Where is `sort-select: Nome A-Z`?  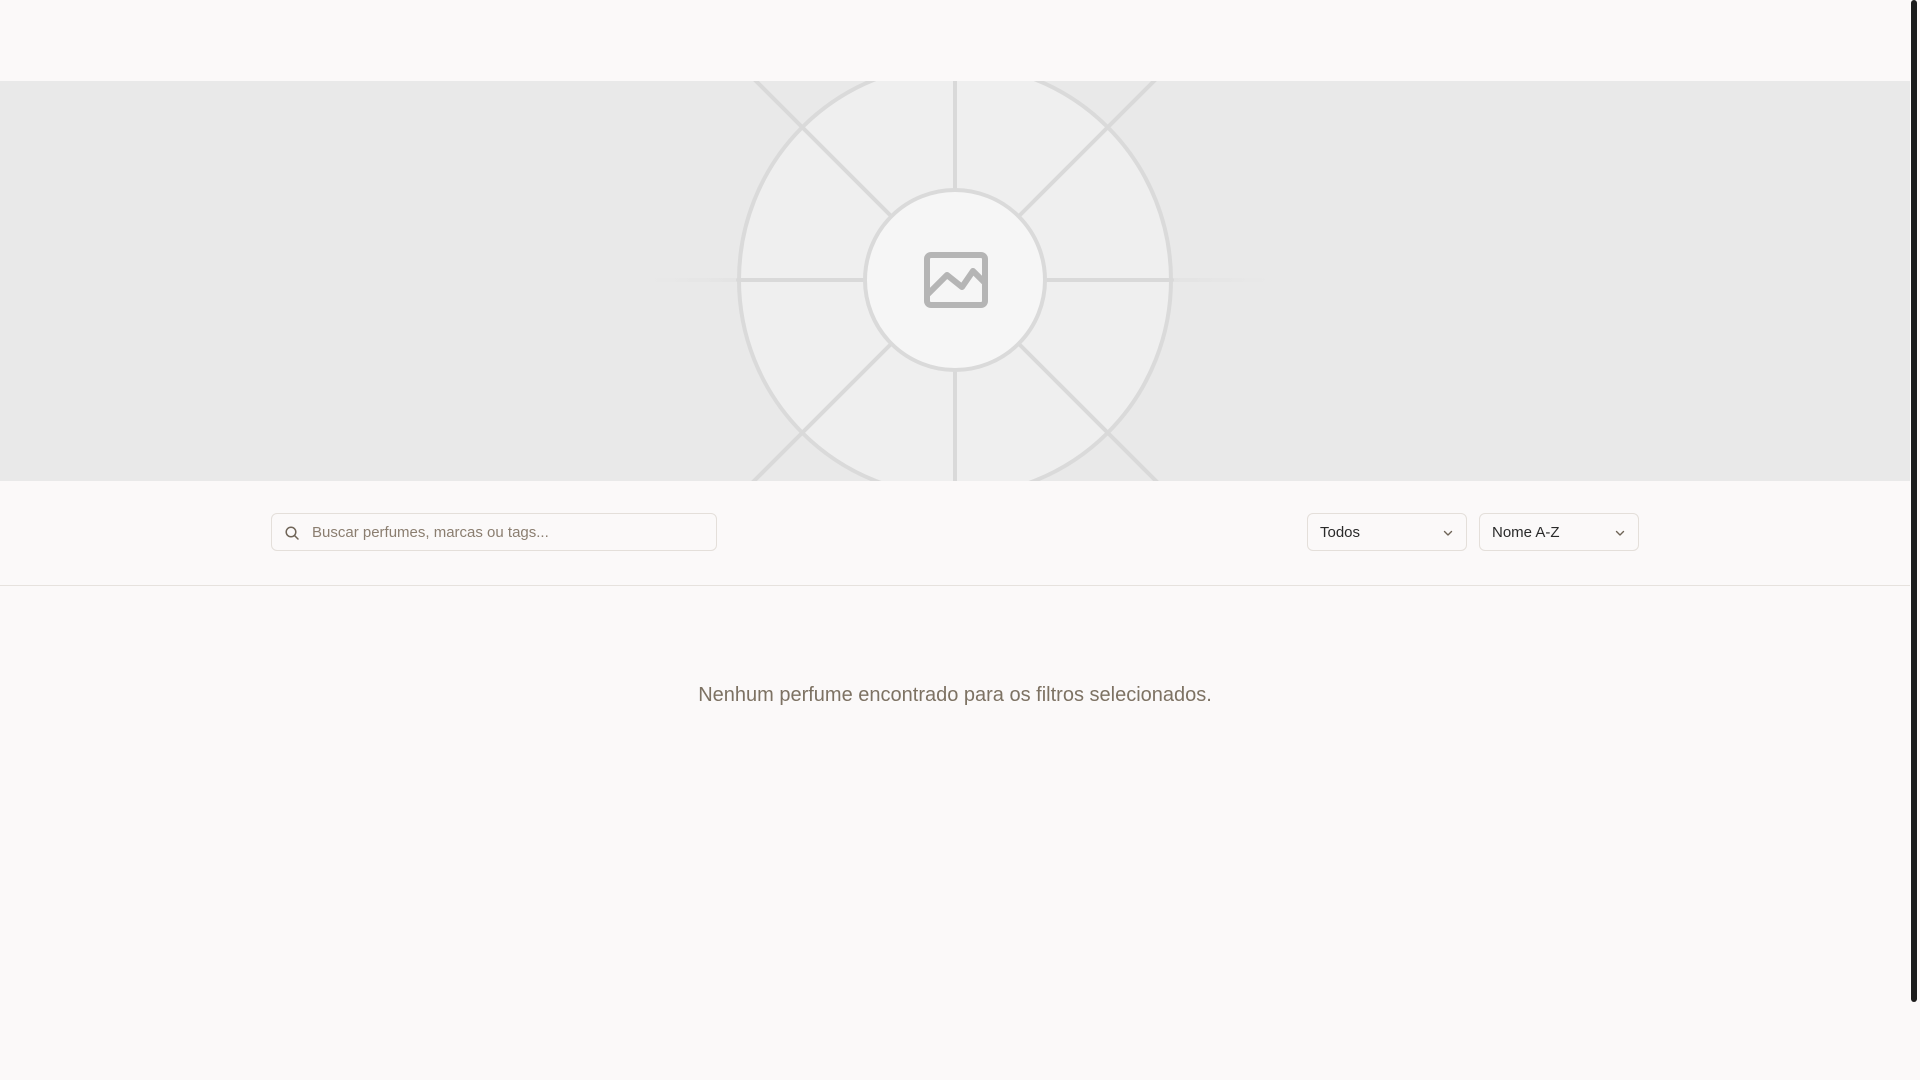
sort-select: Nome A-Z is located at coordinates (1559, 532).